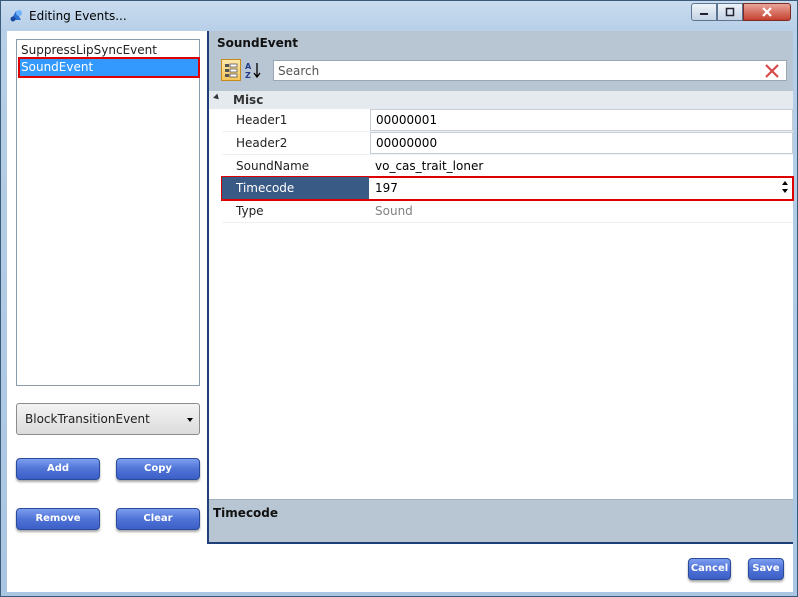 This screenshot has height=597, width=798. I want to click on property-row-soundname: SoundName vo_cas_trait_loner, so click(507, 166).